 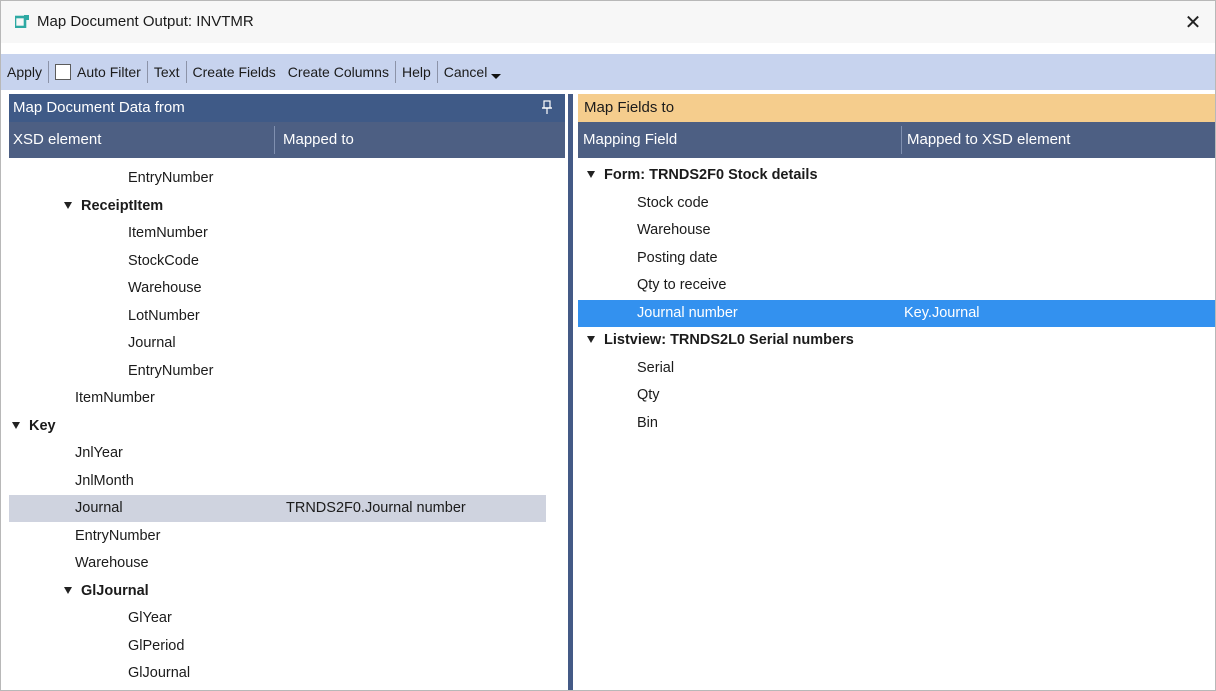 I want to click on xsd-element-column: XSD element, so click(x=57, y=139).